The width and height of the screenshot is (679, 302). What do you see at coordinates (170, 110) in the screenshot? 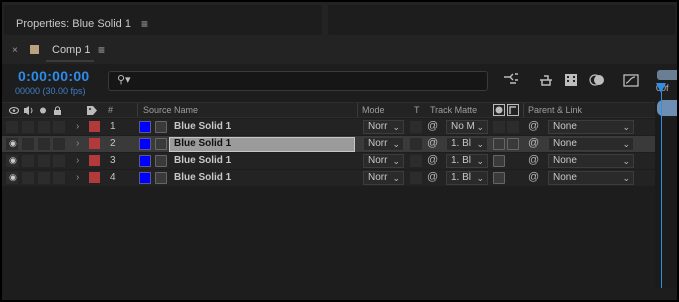
I see `column-source-name-header: Source Name` at bounding box center [170, 110].